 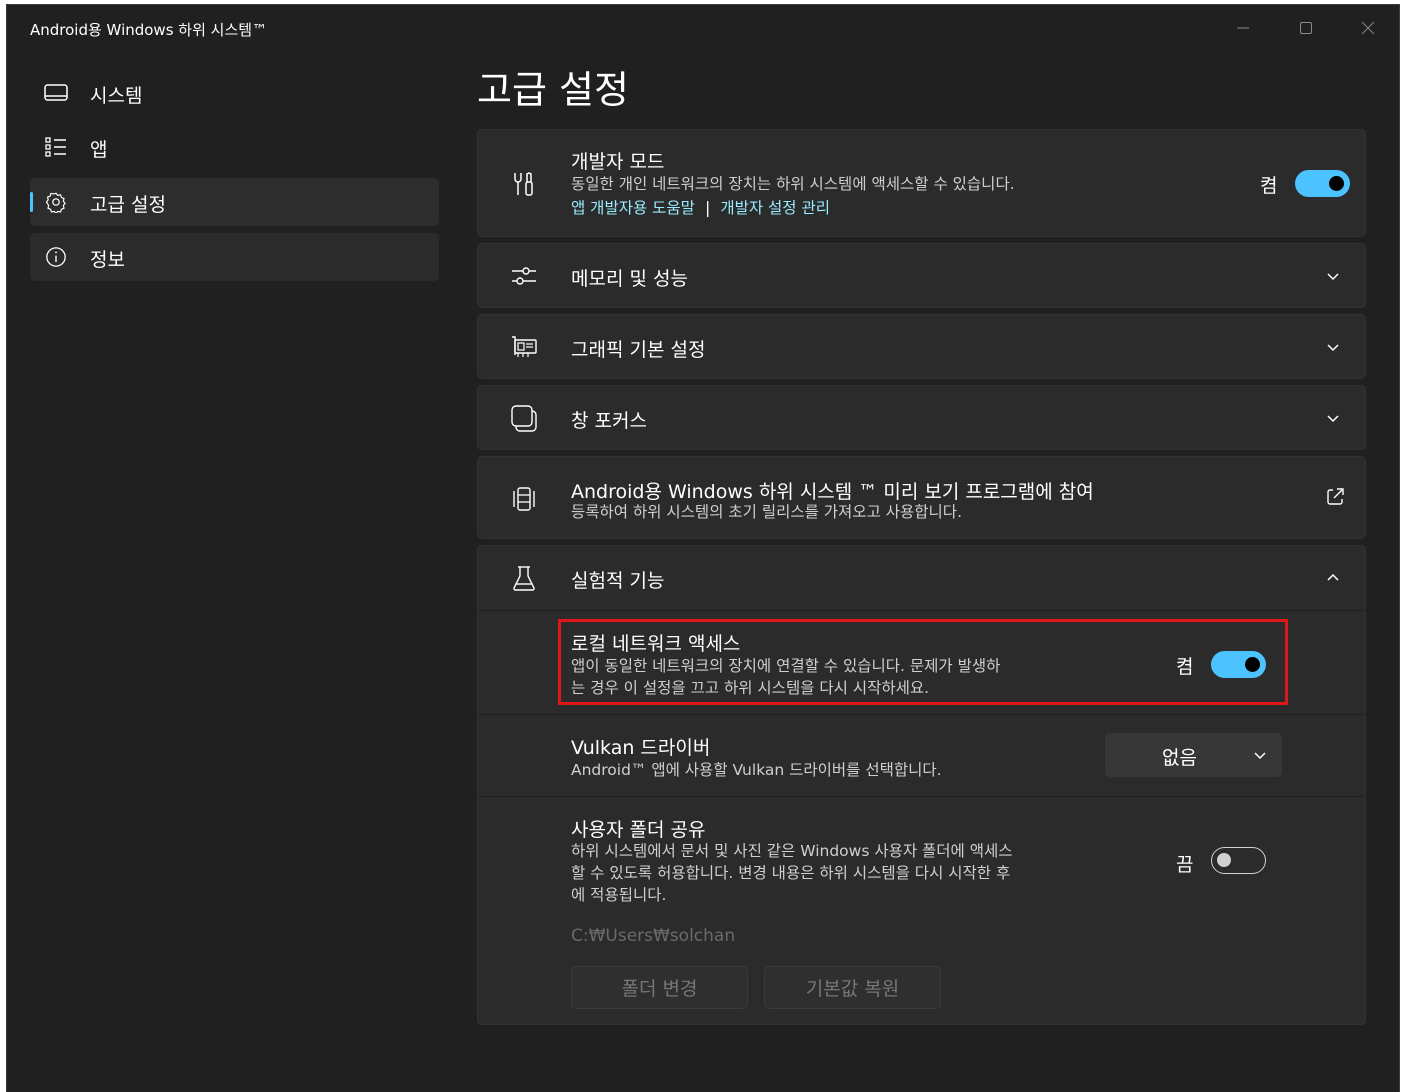 What do you see at coordinates (703, 29) in the screenshot?
I see `title-bar: Android용 Windows 하위 시스템™` at bounding box center [703, 29].